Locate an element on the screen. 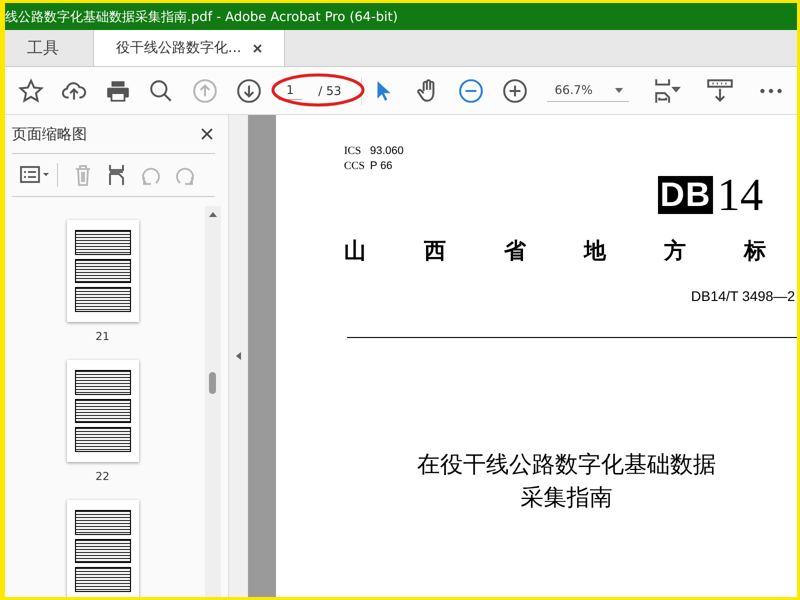 The width and height of the screenshot is (800, 600). logo-number: 14 is located at coordinates (740, 195).